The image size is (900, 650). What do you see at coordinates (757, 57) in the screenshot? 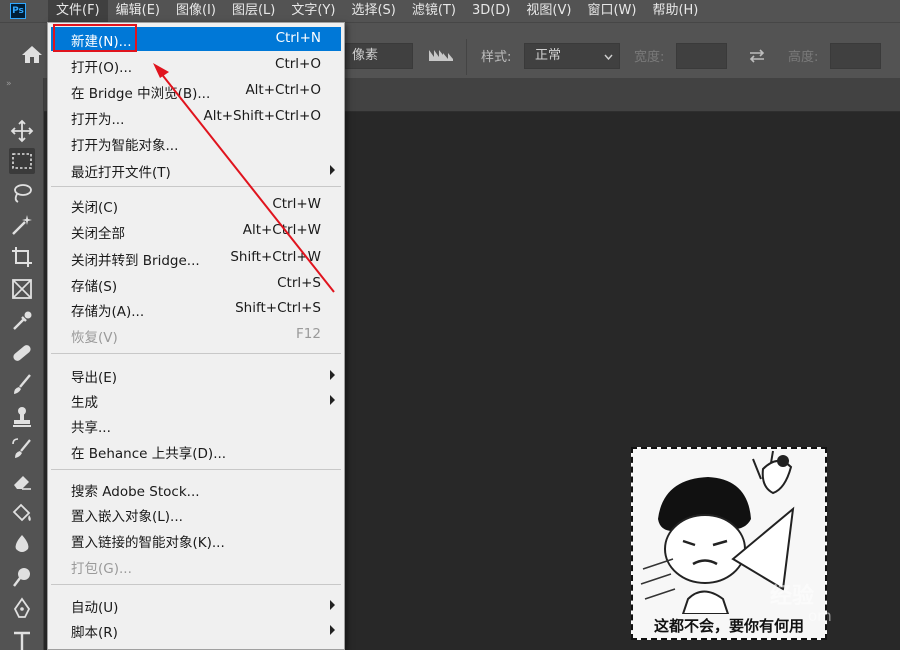
I see `swap-icon` at bounding box center [757, 57].